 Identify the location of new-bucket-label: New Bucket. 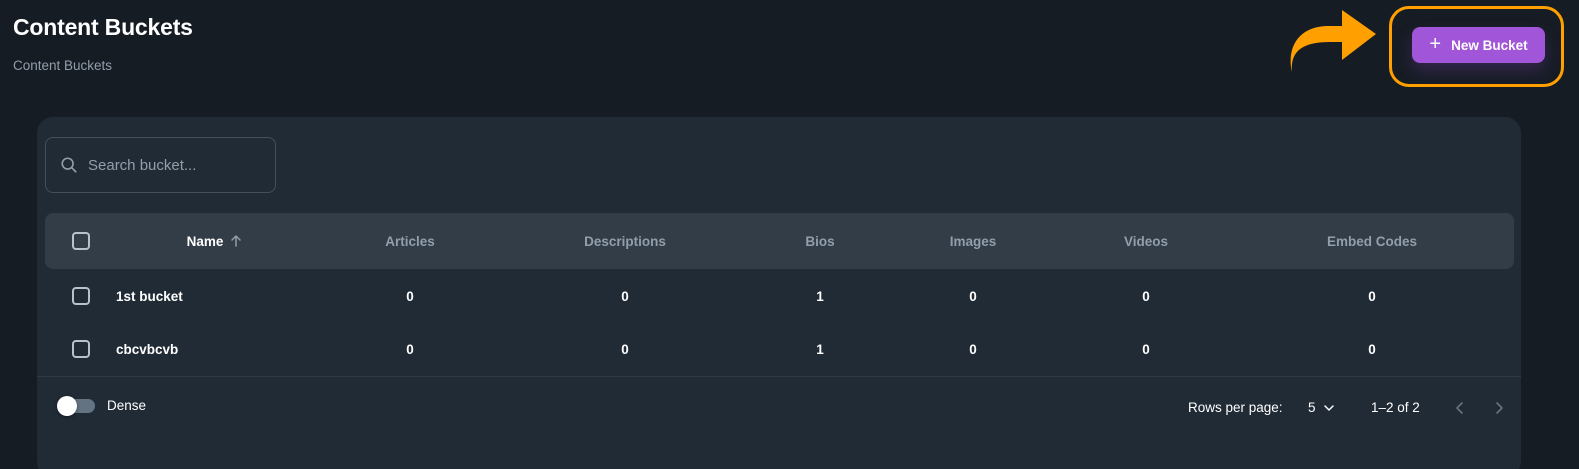
(1489, 45).